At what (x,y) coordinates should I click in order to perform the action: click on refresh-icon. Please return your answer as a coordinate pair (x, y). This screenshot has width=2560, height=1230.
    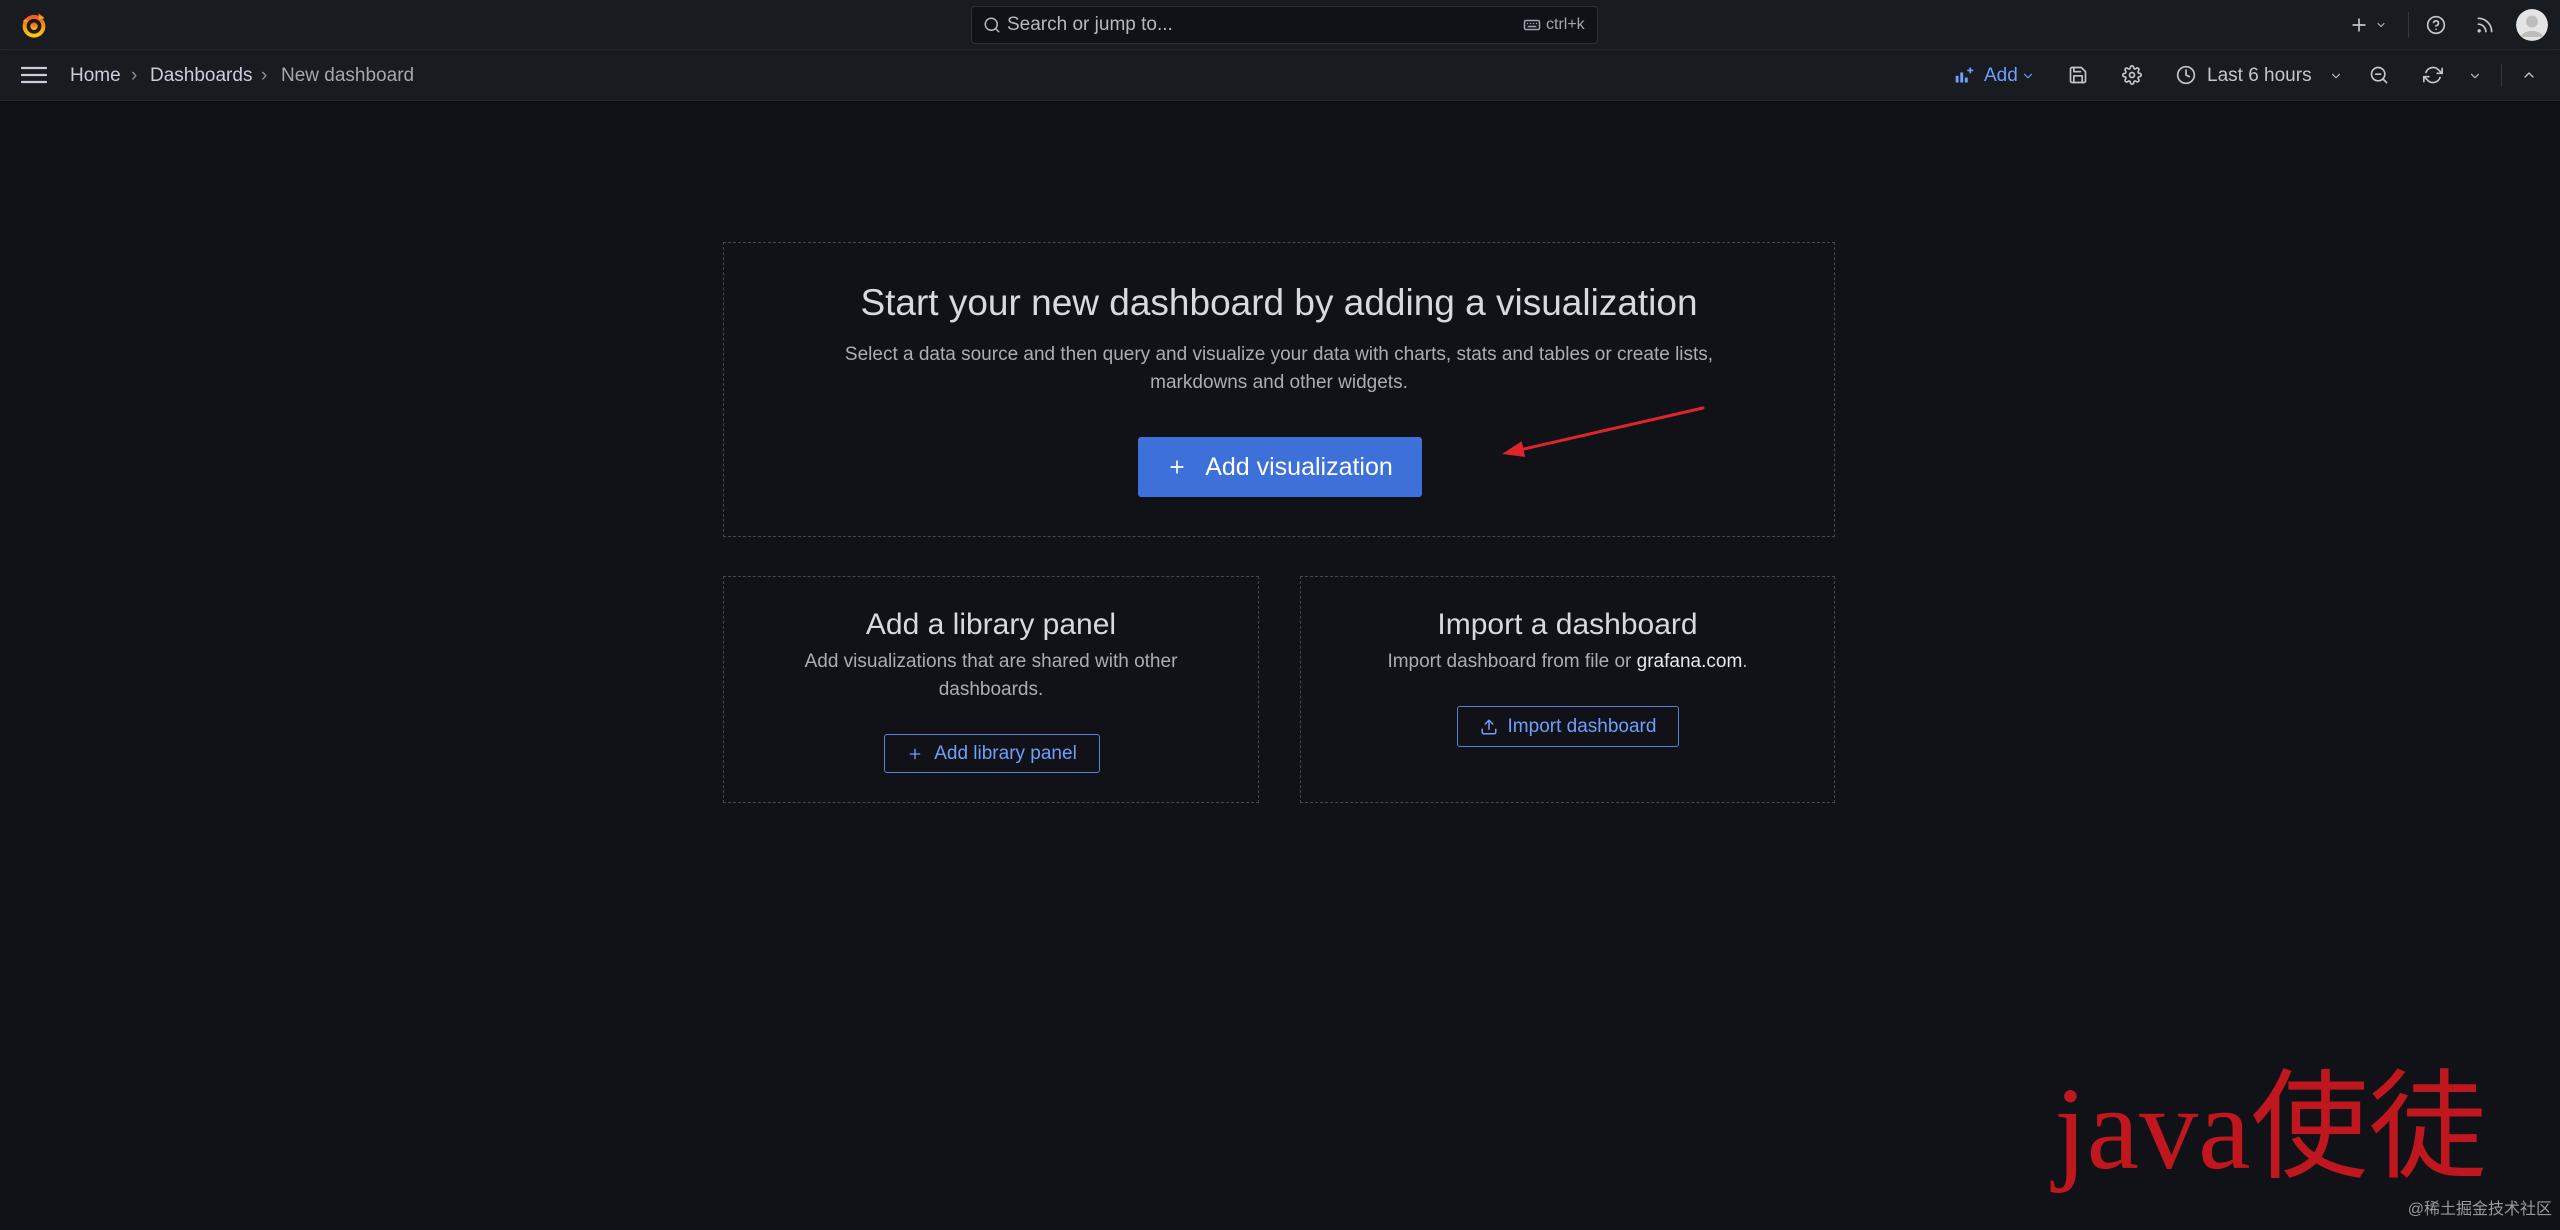
    Looking at the image, I should click on (2433, 75).